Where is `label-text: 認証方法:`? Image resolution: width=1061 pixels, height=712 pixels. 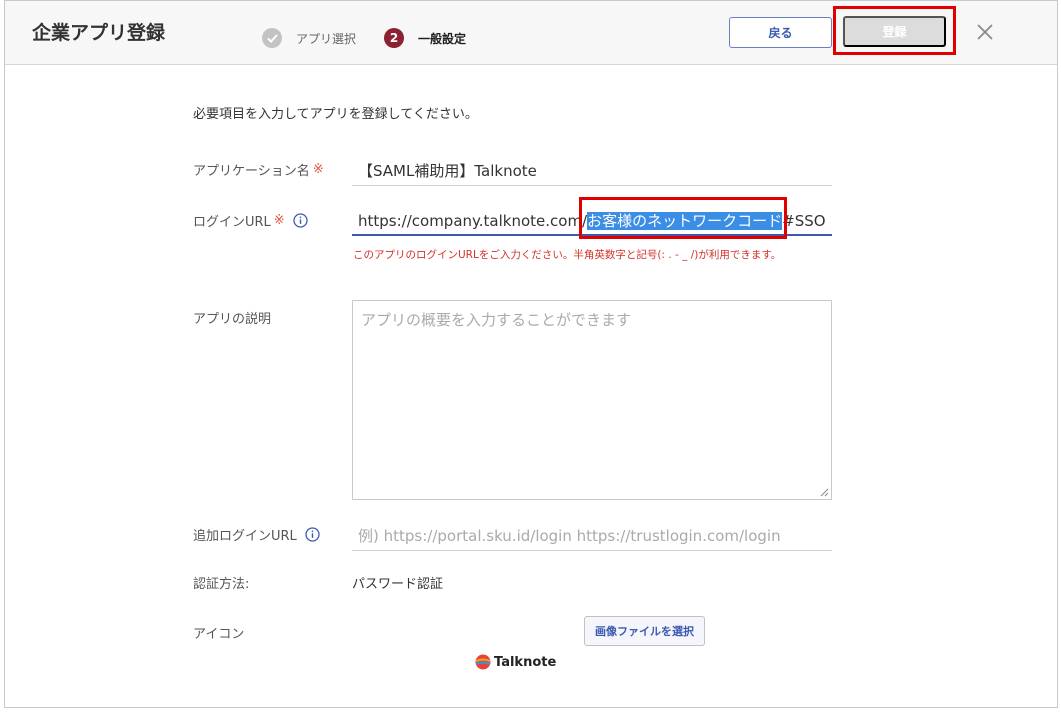
label-text: 認証方法: is located at coordinates (221, 584).